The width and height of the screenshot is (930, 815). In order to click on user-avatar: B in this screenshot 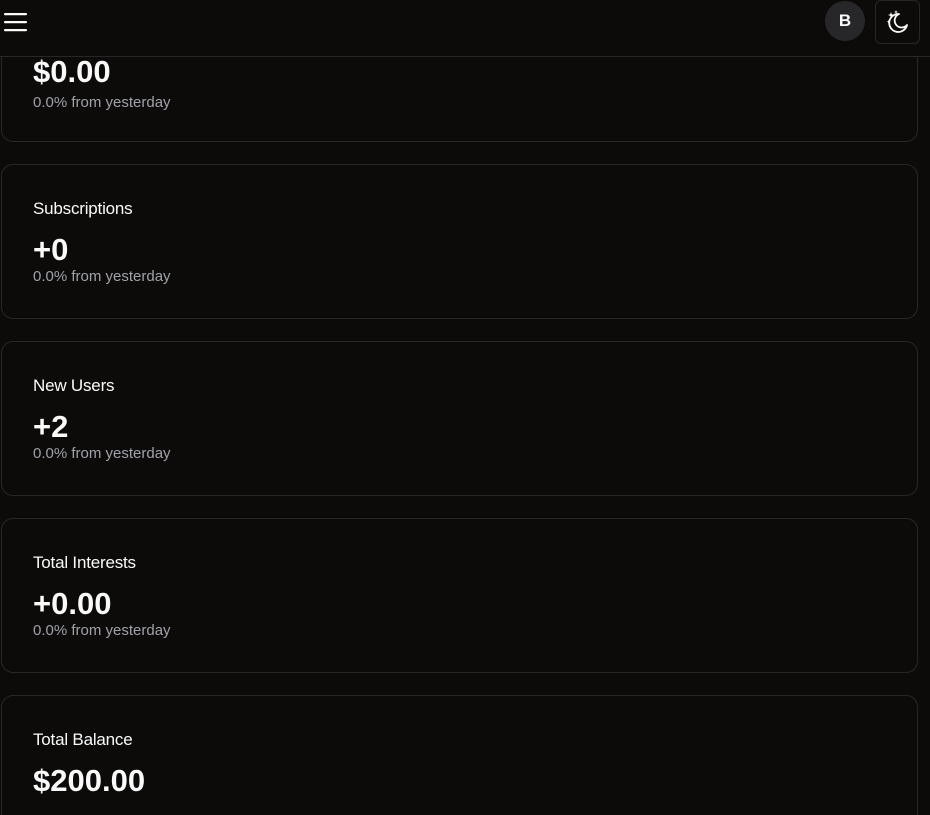, I will do `click(845, 21)`.